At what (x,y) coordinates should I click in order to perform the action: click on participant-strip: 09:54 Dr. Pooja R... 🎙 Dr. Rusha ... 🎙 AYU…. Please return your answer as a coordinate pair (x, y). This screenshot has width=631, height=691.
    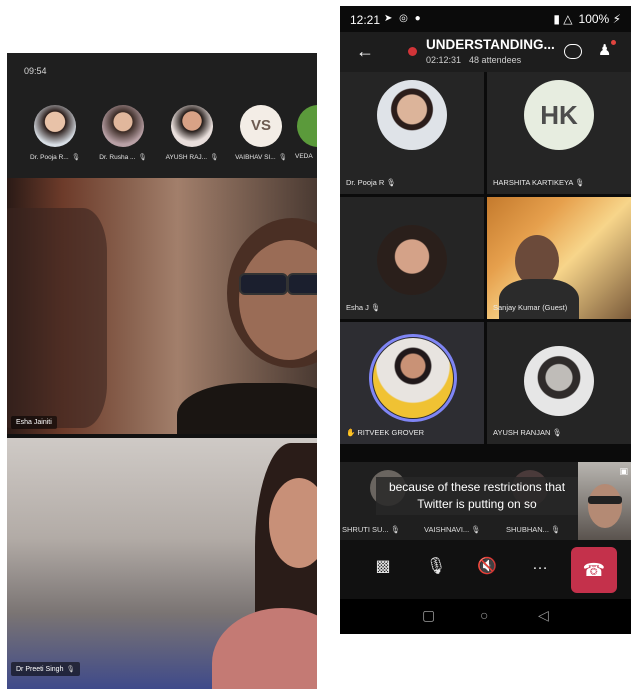
    Looking at the image, I should click on (162, 115).